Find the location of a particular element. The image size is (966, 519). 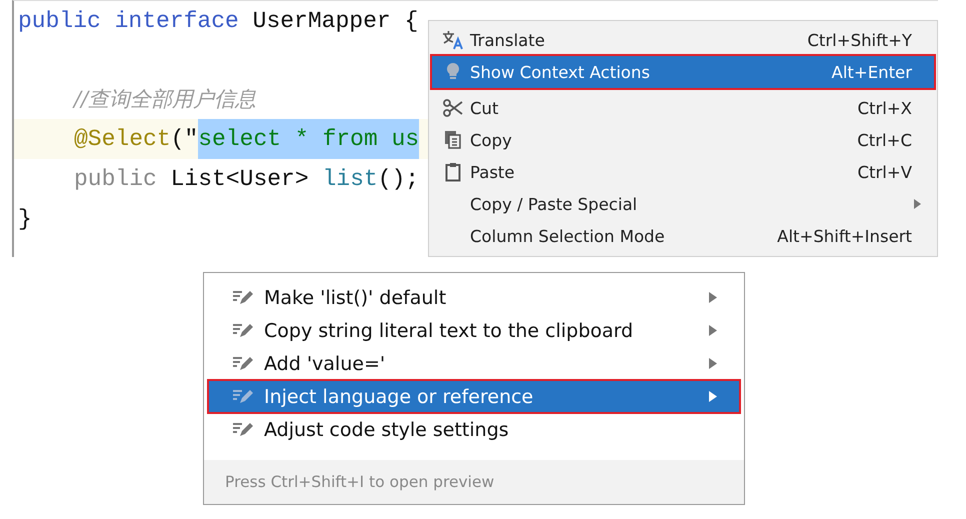

code-token: public interface is located at coordinates (128, 21).